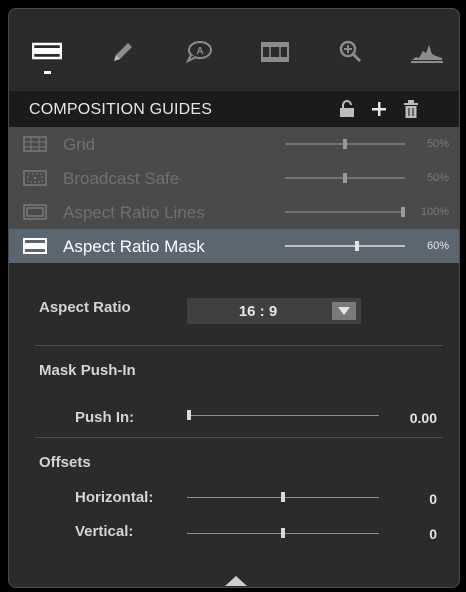  I want to click on push-in-slider, so click(283, 415).